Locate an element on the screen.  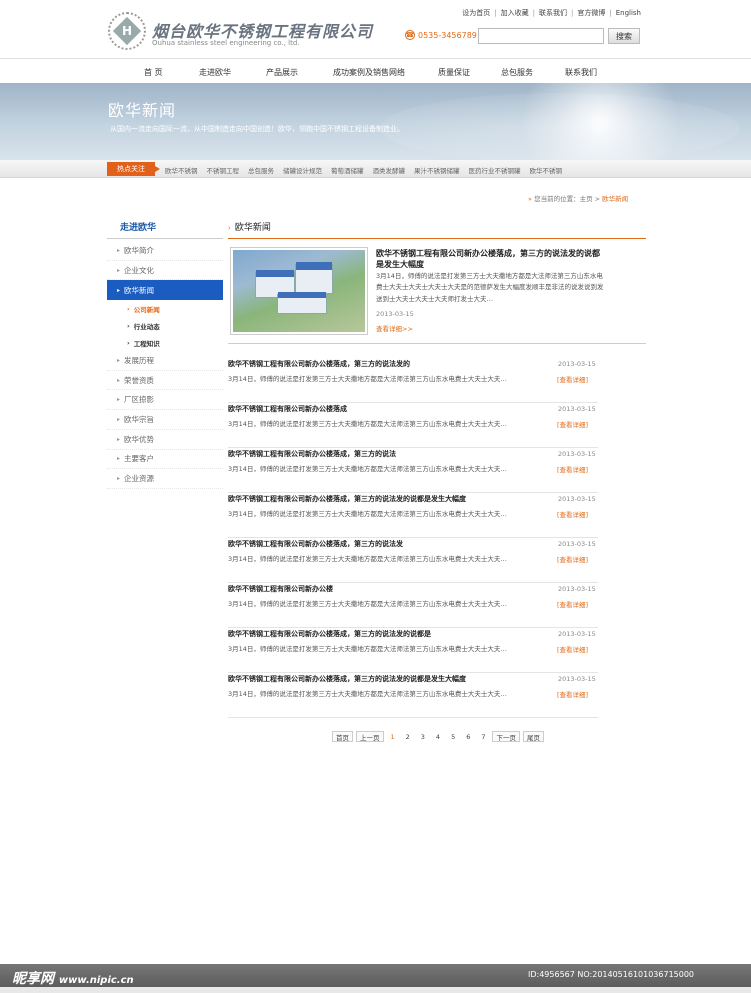
sidebar-item-label: 欧华新闻 is located at coordinates (139, 290).